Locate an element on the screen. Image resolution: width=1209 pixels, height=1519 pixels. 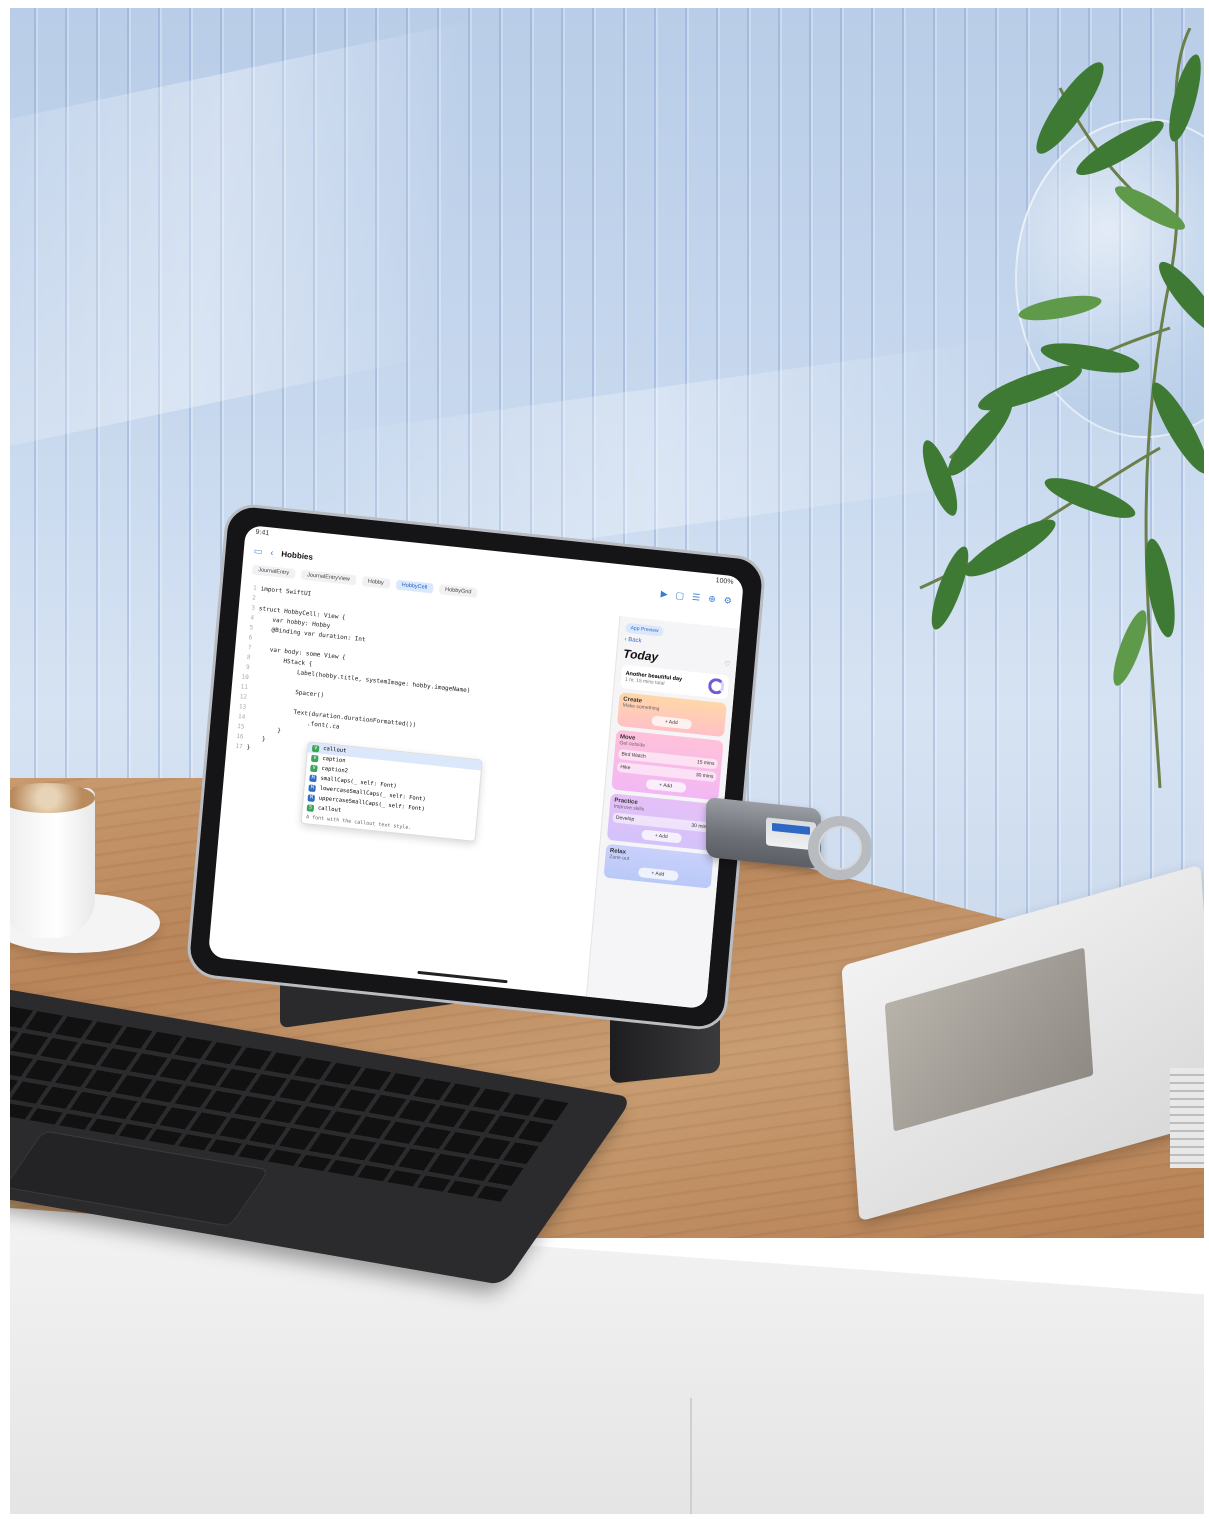
hobby-card-create: Create Make something + Add is located at coordinates (671, 715).